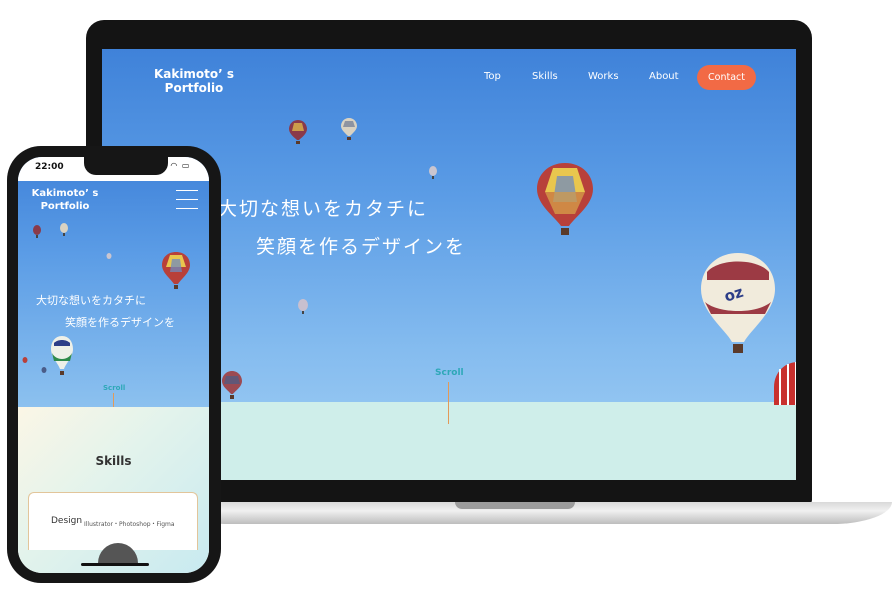 Image resolution: width=895 pixels, height=605 pixels. Describe the element at coordinates (664, 76) in the screenshot. I see `nav-about-link: About` at that location.